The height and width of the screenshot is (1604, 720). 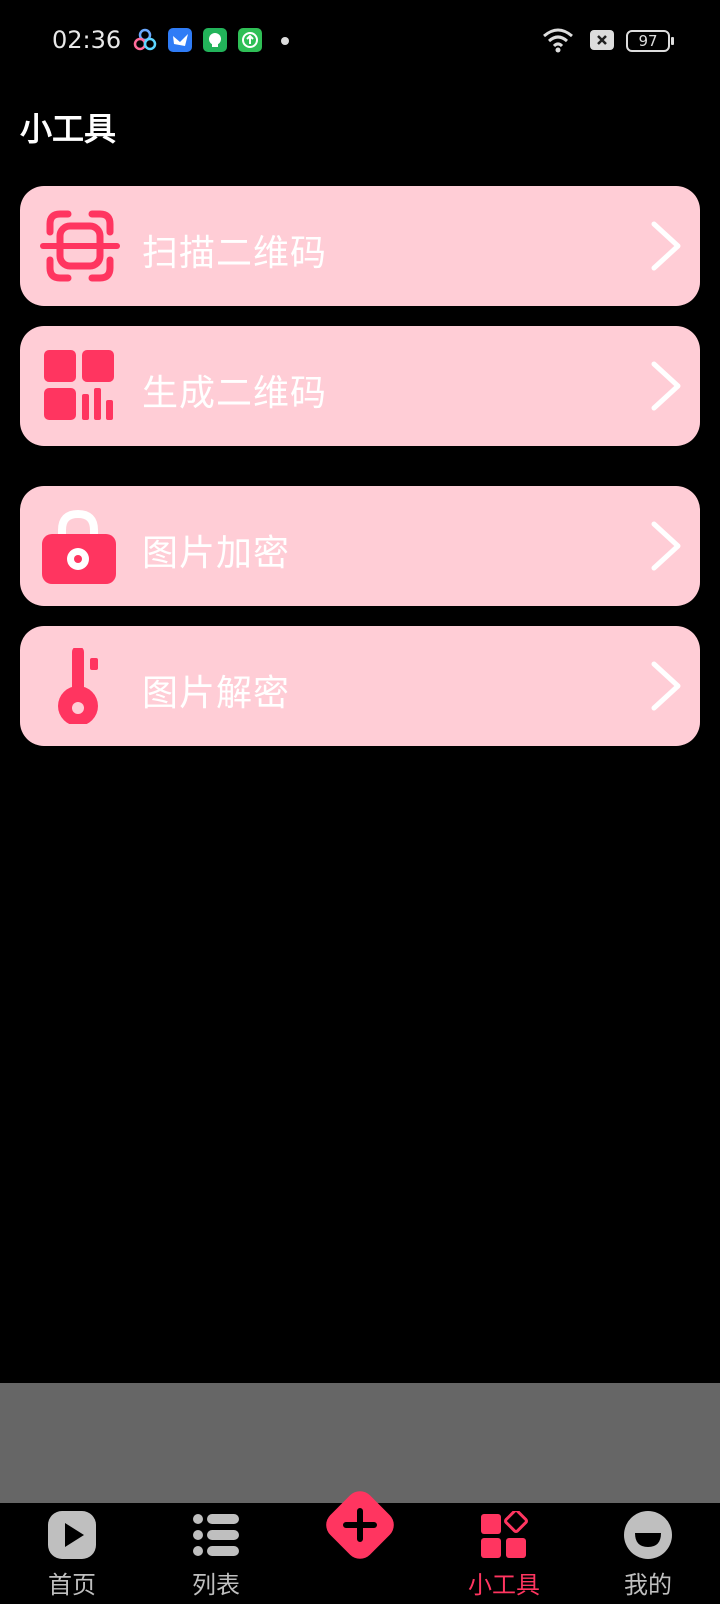 I want to click on image-encrypt-card: 图片加密, so click(x=360, y=546).